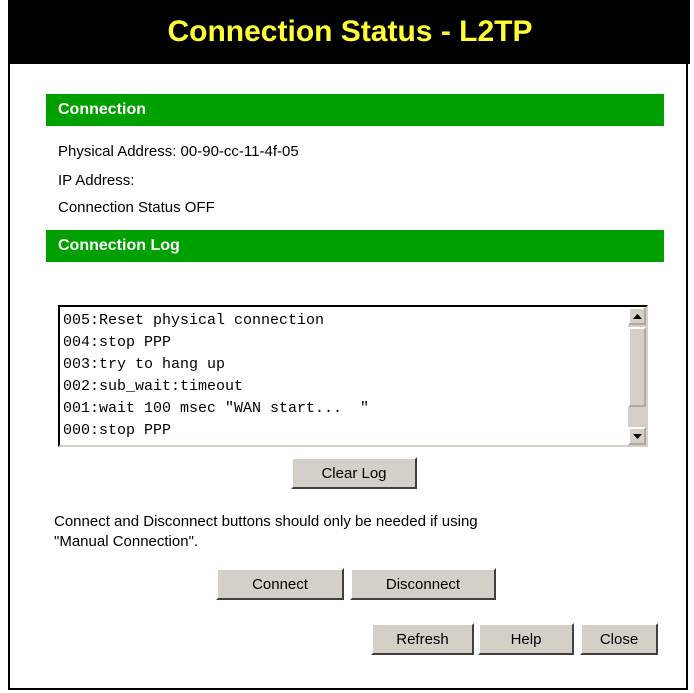  What do you see at coordinates (126, 541) in the screenshot?
I see `note-line-2: "Manual Connection".` at bounding box center [126, 541].